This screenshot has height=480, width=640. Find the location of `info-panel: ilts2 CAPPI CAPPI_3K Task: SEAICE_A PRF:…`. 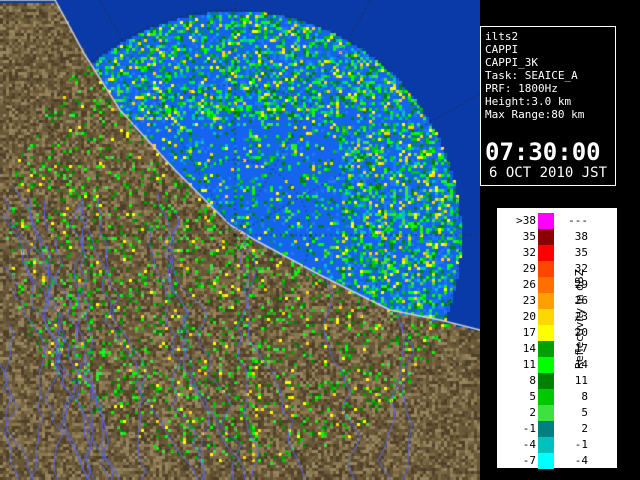

info-panel: ilts2 CAPPI CAPPI_3K Task: SEAICE_A PRF:… is located at coordinates (548, 106).